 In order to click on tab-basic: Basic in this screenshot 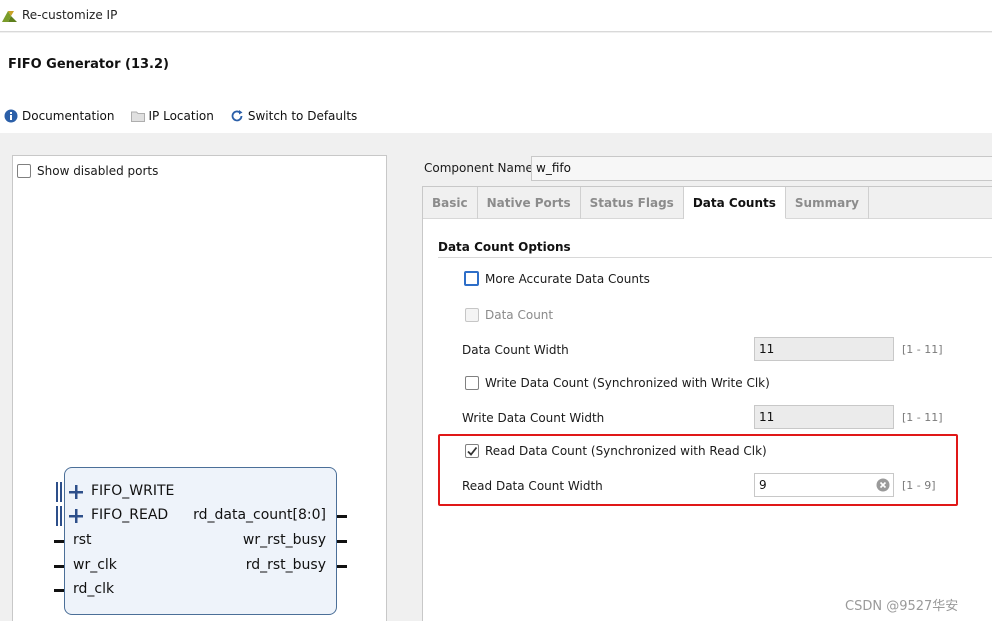, I will do `click(450, 203)`.